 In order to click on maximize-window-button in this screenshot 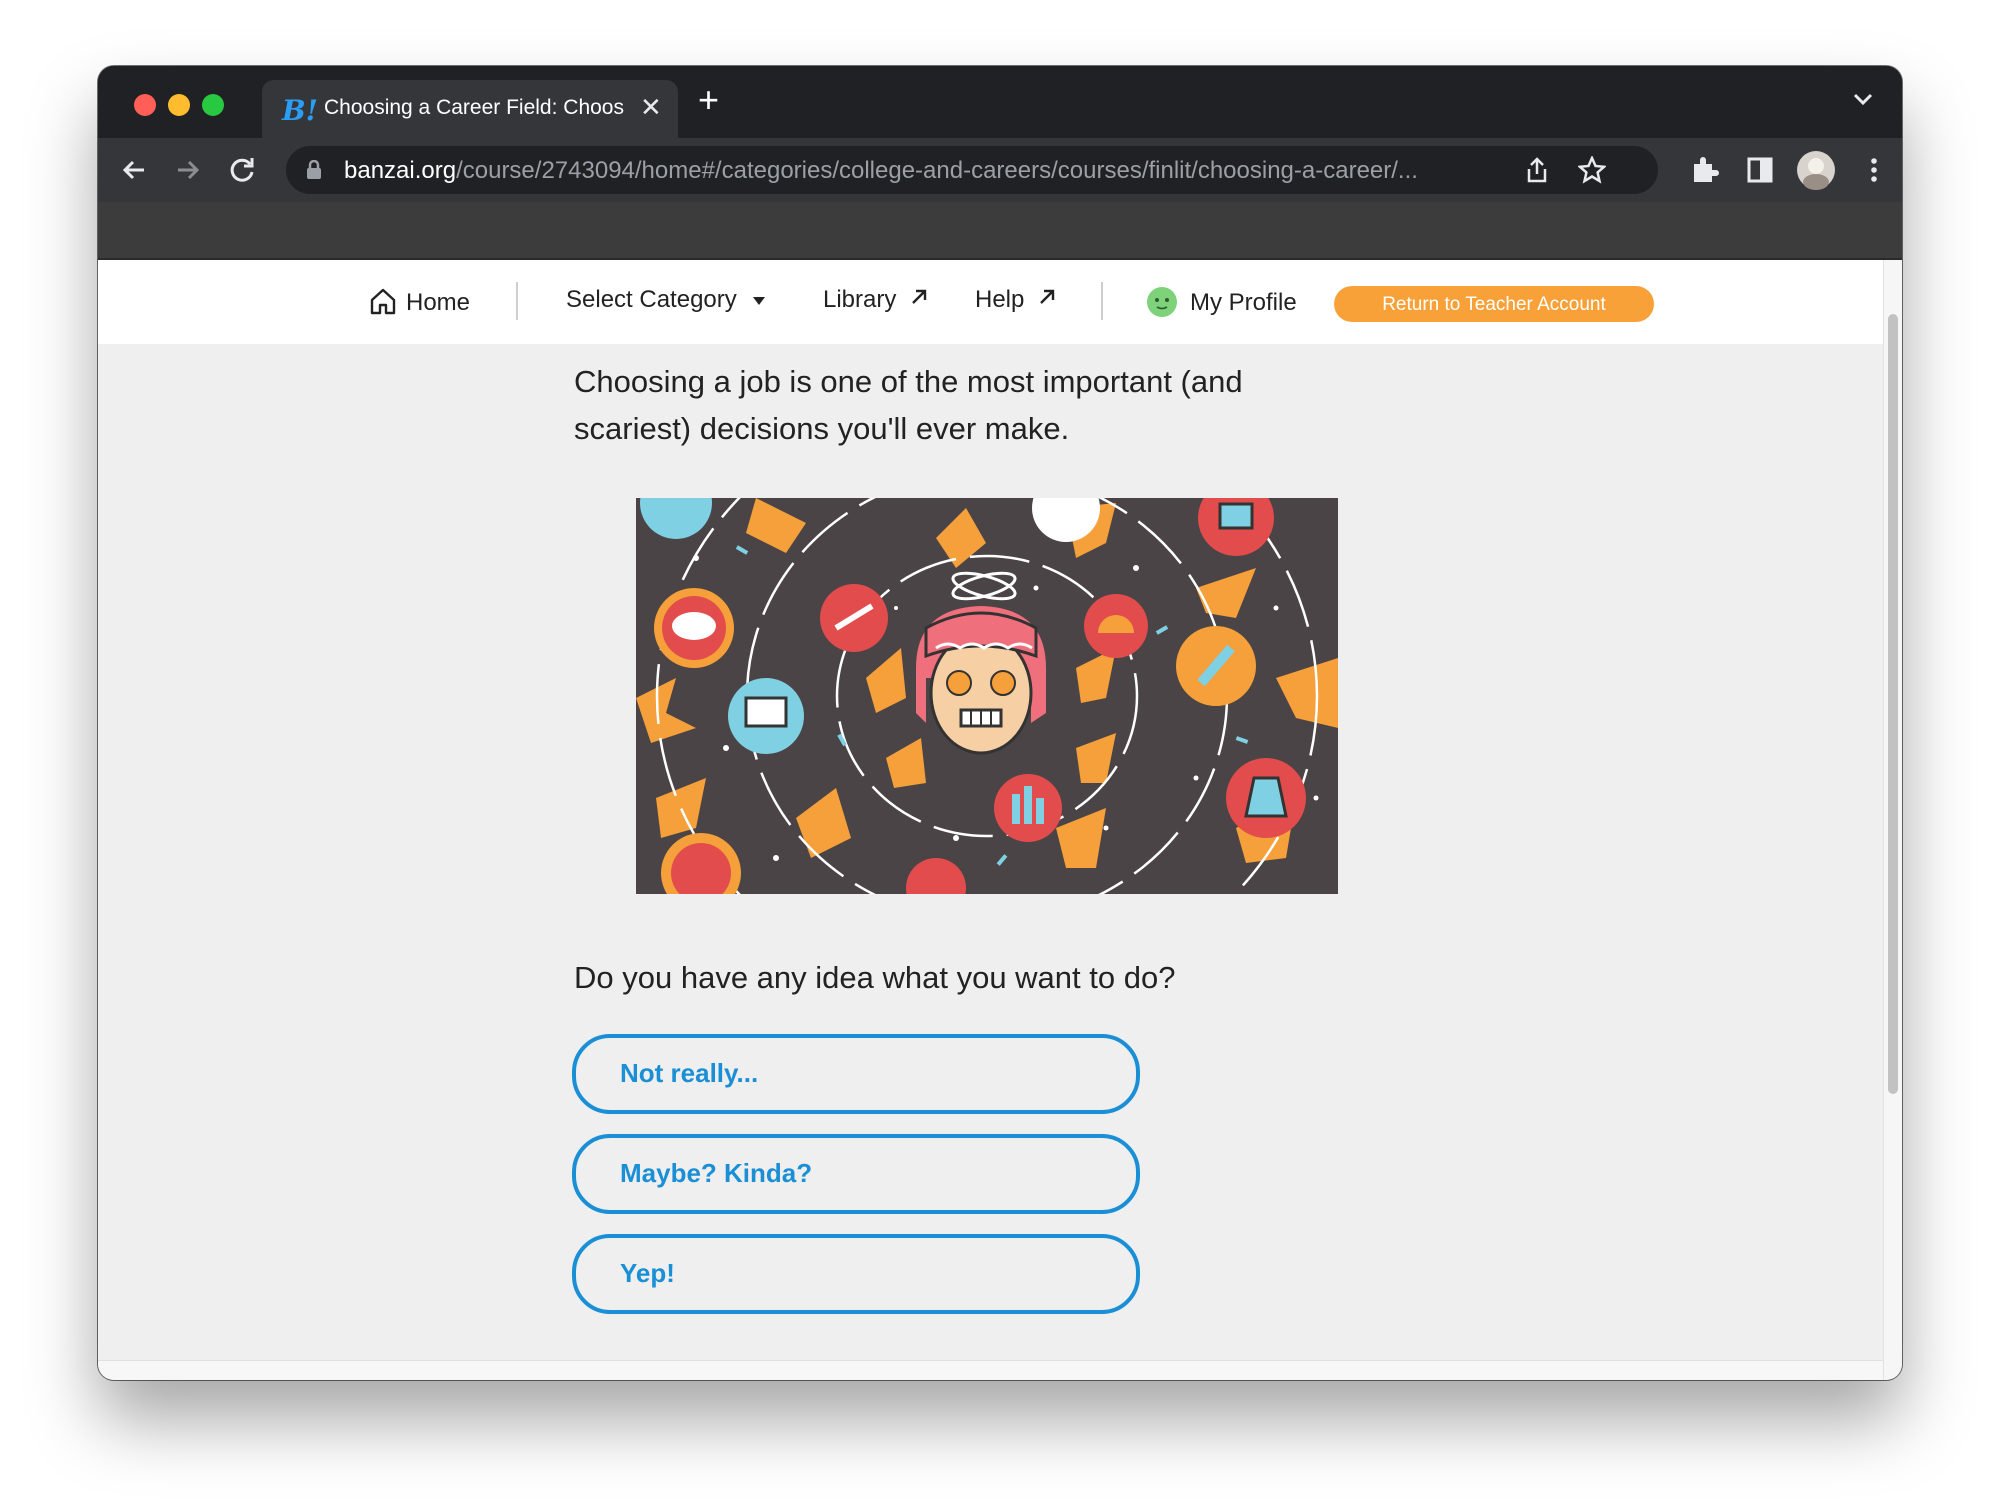, I will do `click(213, 105)`.